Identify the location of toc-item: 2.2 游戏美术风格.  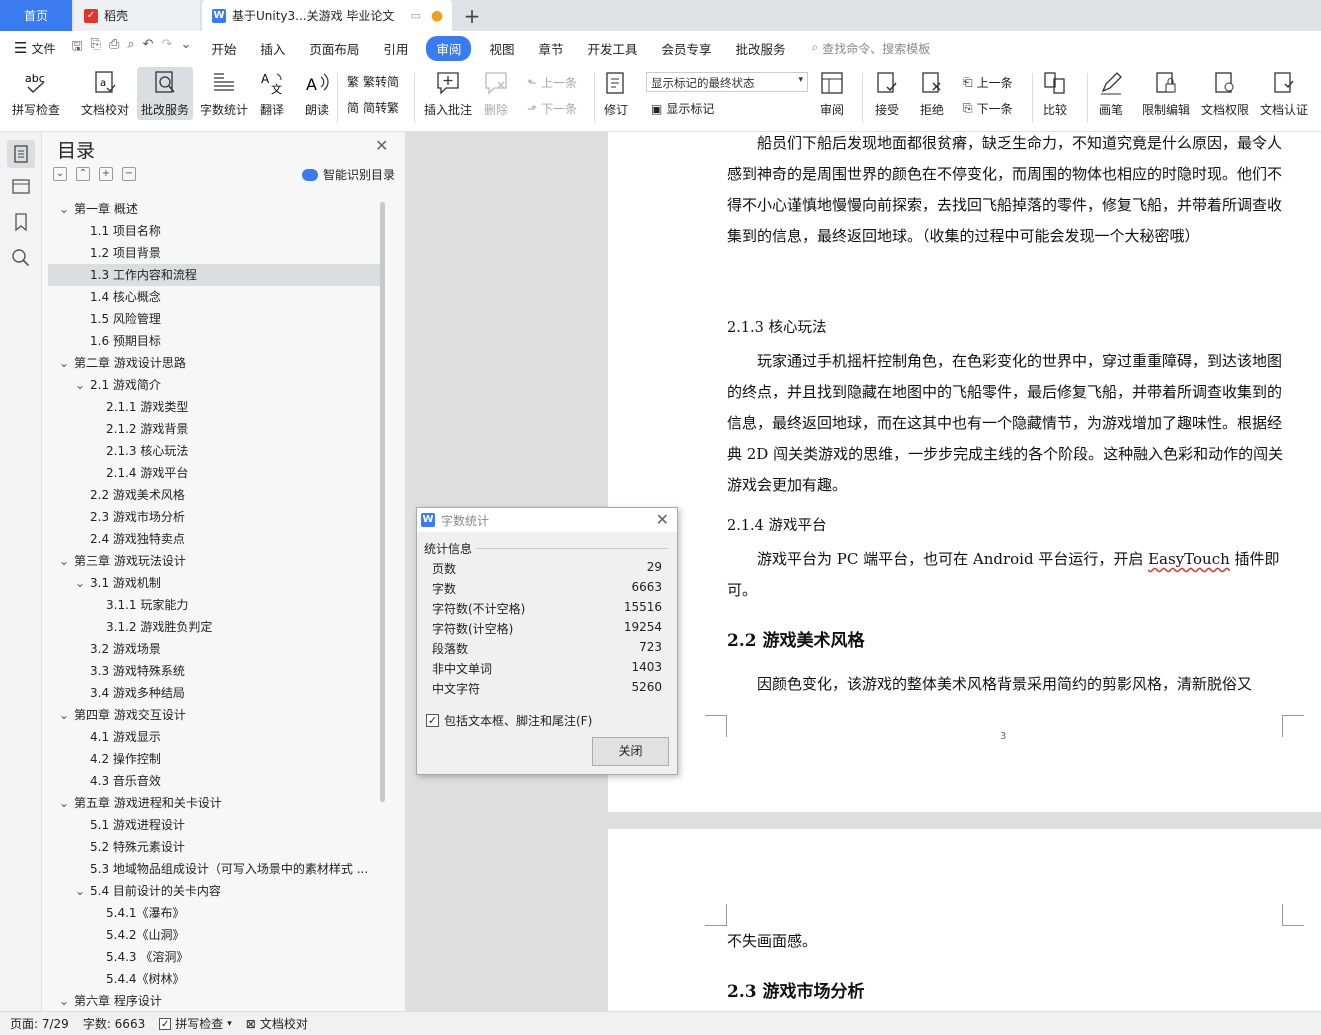
(214, 495).